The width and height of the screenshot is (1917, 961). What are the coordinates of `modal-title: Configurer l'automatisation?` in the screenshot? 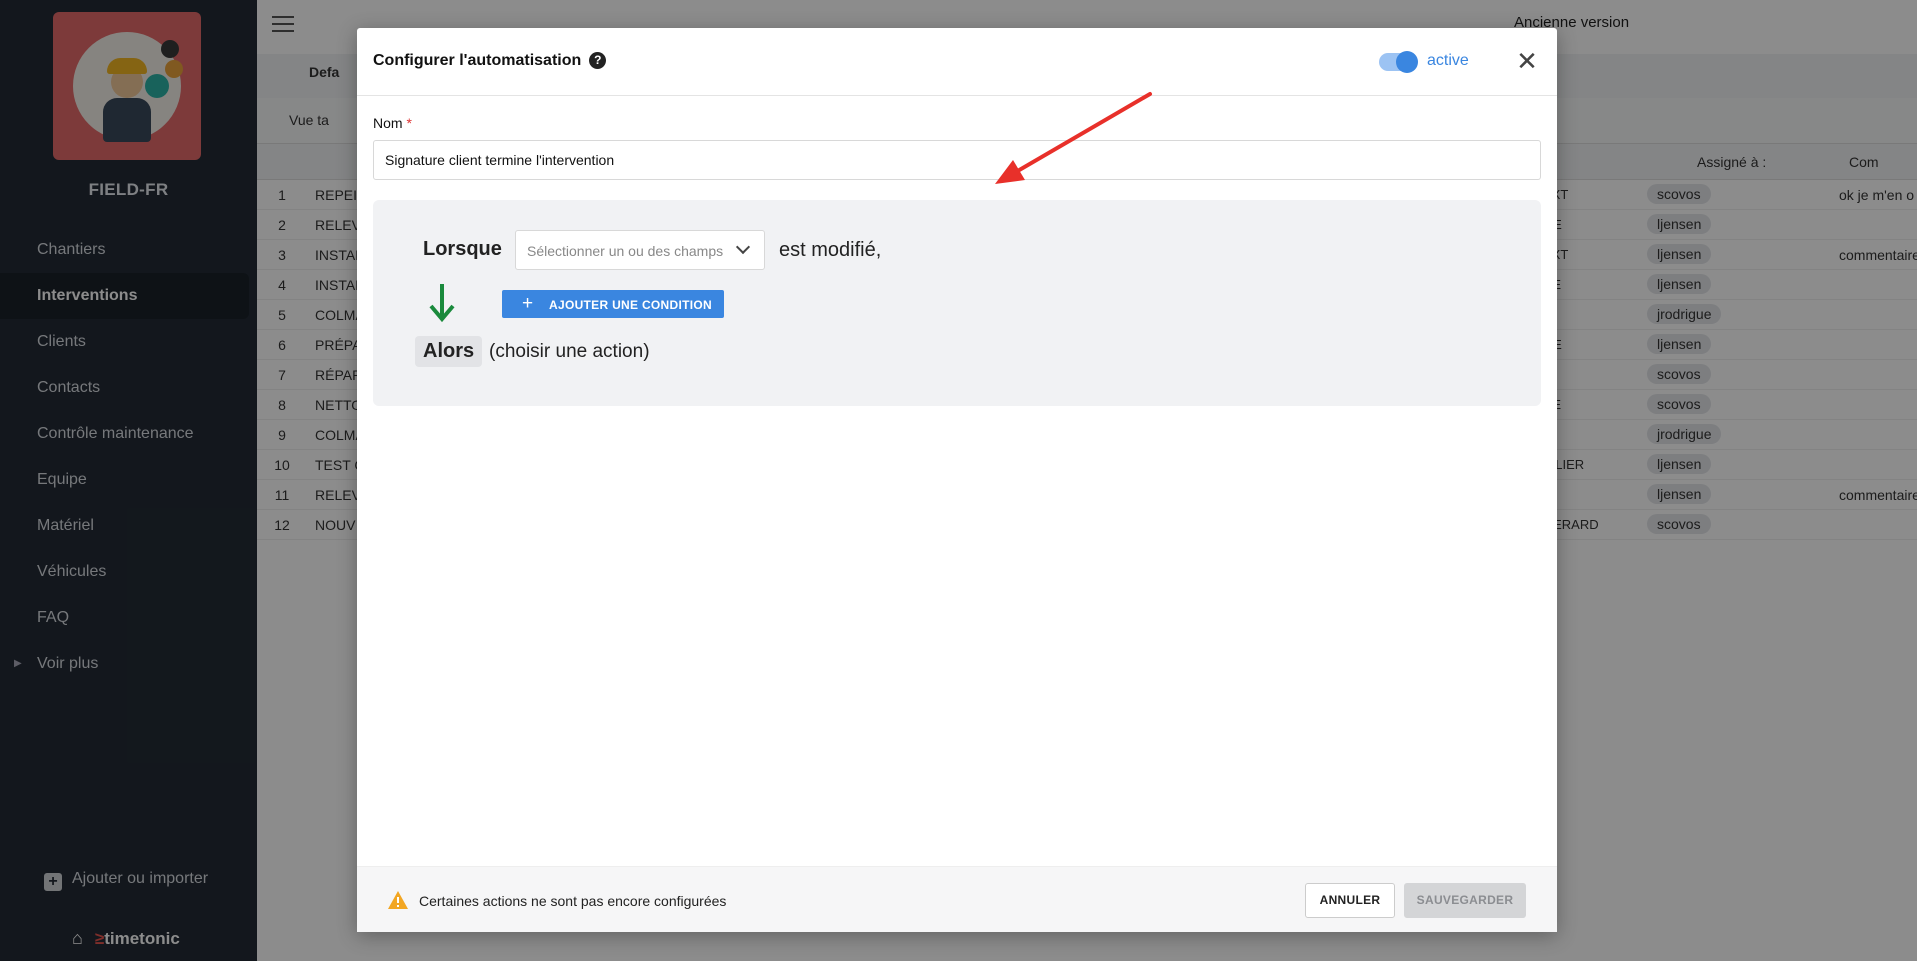 It's located at (490, 61).